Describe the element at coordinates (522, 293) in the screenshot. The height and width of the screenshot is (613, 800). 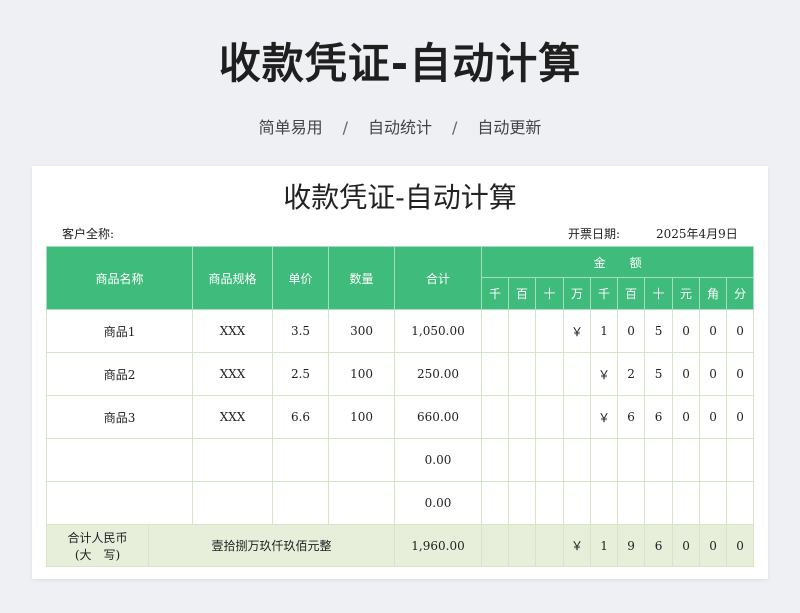
I see `header-digit-bai-wan: 百` at that location.